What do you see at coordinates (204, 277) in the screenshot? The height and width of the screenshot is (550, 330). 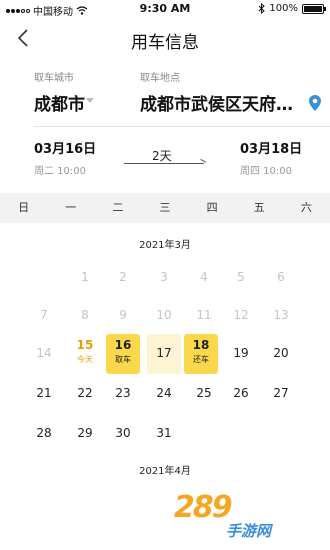 I see `calendar-day: 4` at bounding box center [204, 277].